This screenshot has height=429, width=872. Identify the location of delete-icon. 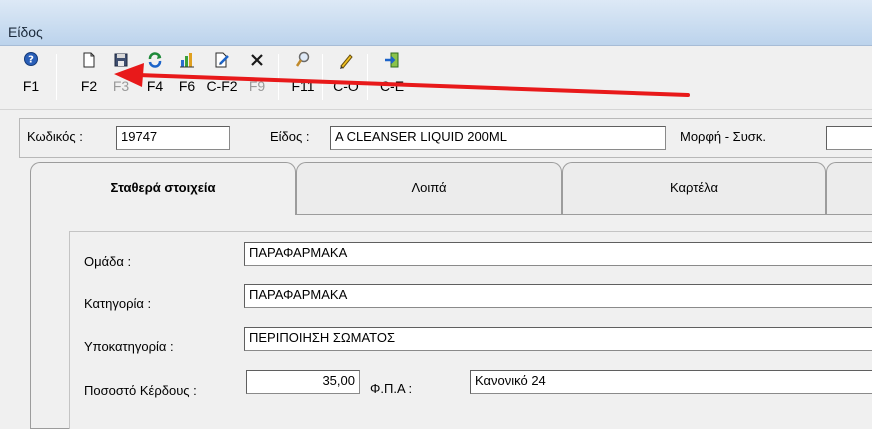
(257, 61).